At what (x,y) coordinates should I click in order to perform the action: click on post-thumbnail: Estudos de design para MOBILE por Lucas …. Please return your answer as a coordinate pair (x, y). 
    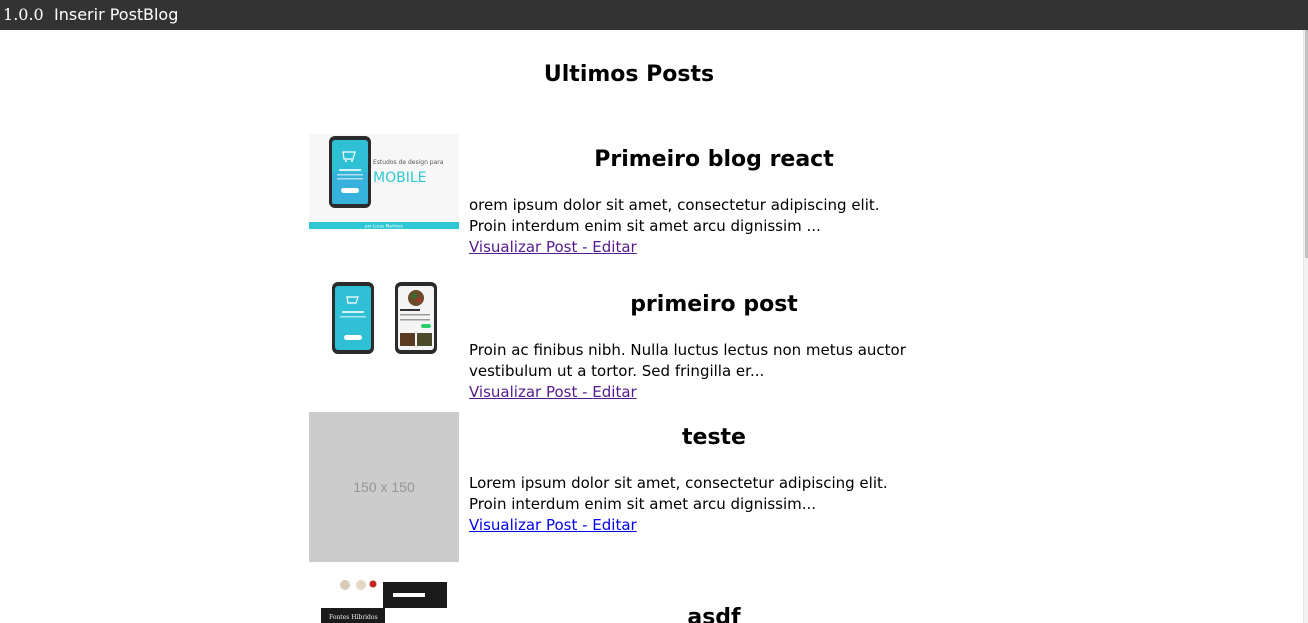
    Looking at the image, I should click on (384, 209).